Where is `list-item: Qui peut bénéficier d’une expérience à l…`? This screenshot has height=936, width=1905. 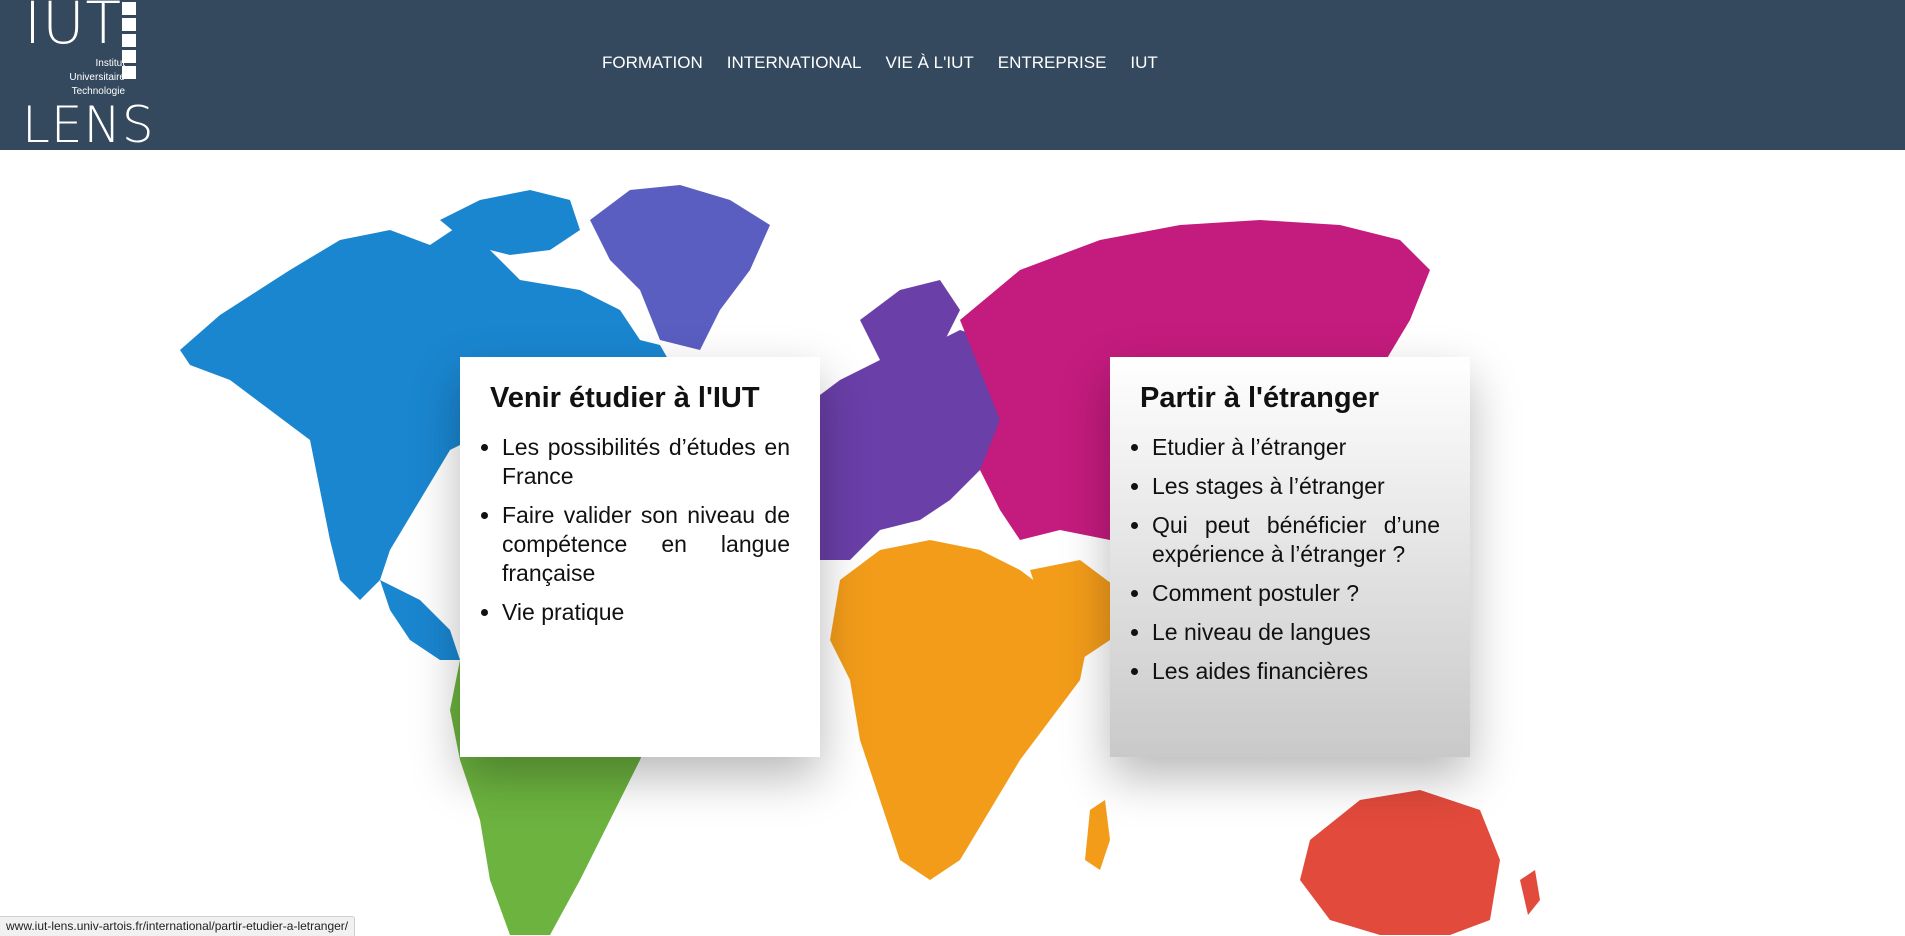 list-item: Qui peut bénéficier d’une expérience à l… is located at coordinates (1296, 540).